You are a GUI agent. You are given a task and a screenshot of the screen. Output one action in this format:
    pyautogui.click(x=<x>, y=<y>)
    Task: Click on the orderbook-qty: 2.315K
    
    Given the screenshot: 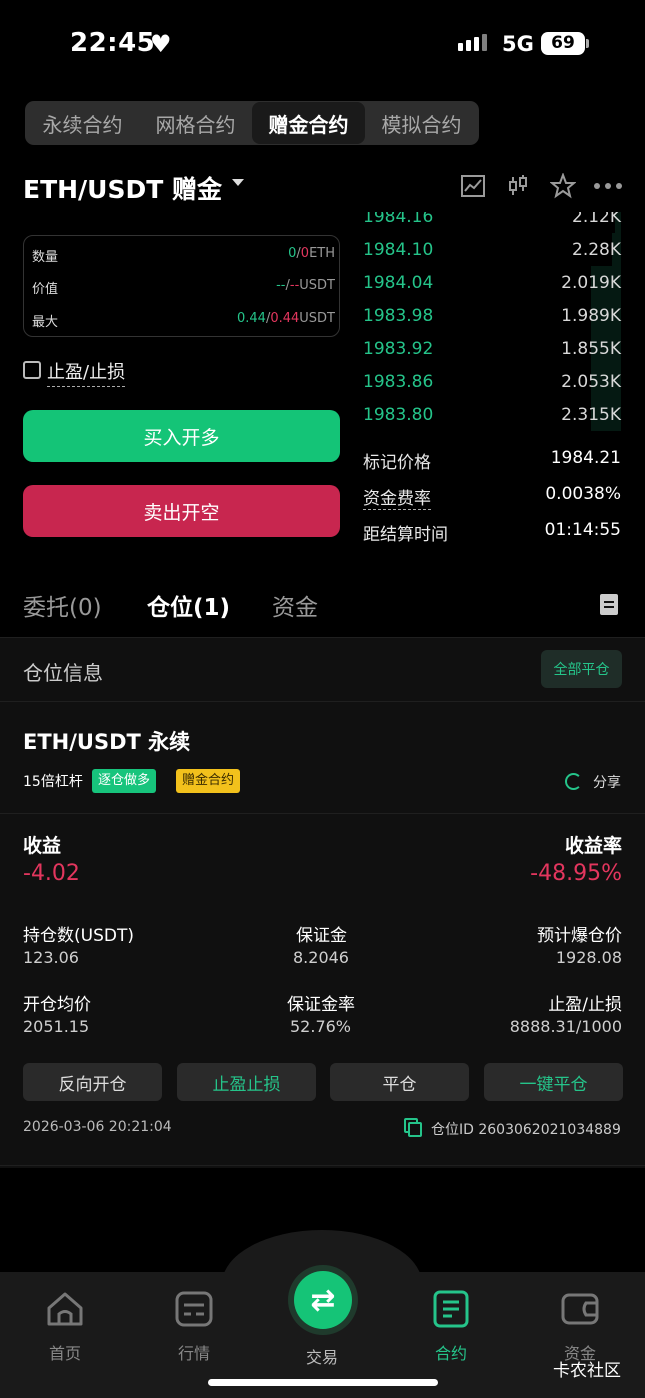 What is the action you would take?
    pyautogui.click(x=591, y=414)
    